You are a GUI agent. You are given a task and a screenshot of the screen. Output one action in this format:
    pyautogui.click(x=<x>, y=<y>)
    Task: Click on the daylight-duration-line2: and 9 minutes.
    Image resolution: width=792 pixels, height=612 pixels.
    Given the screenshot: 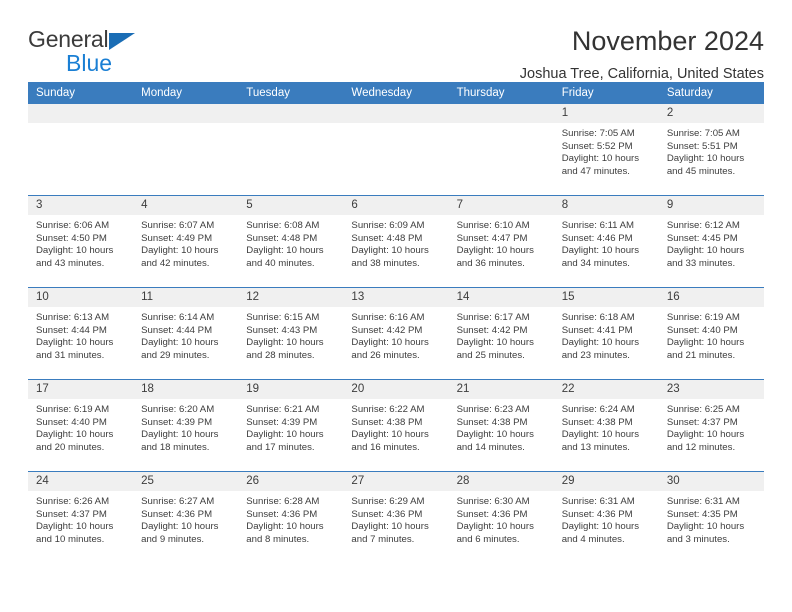 What is the action you would take?
    pyautogui.click(x=173, y=539)
    